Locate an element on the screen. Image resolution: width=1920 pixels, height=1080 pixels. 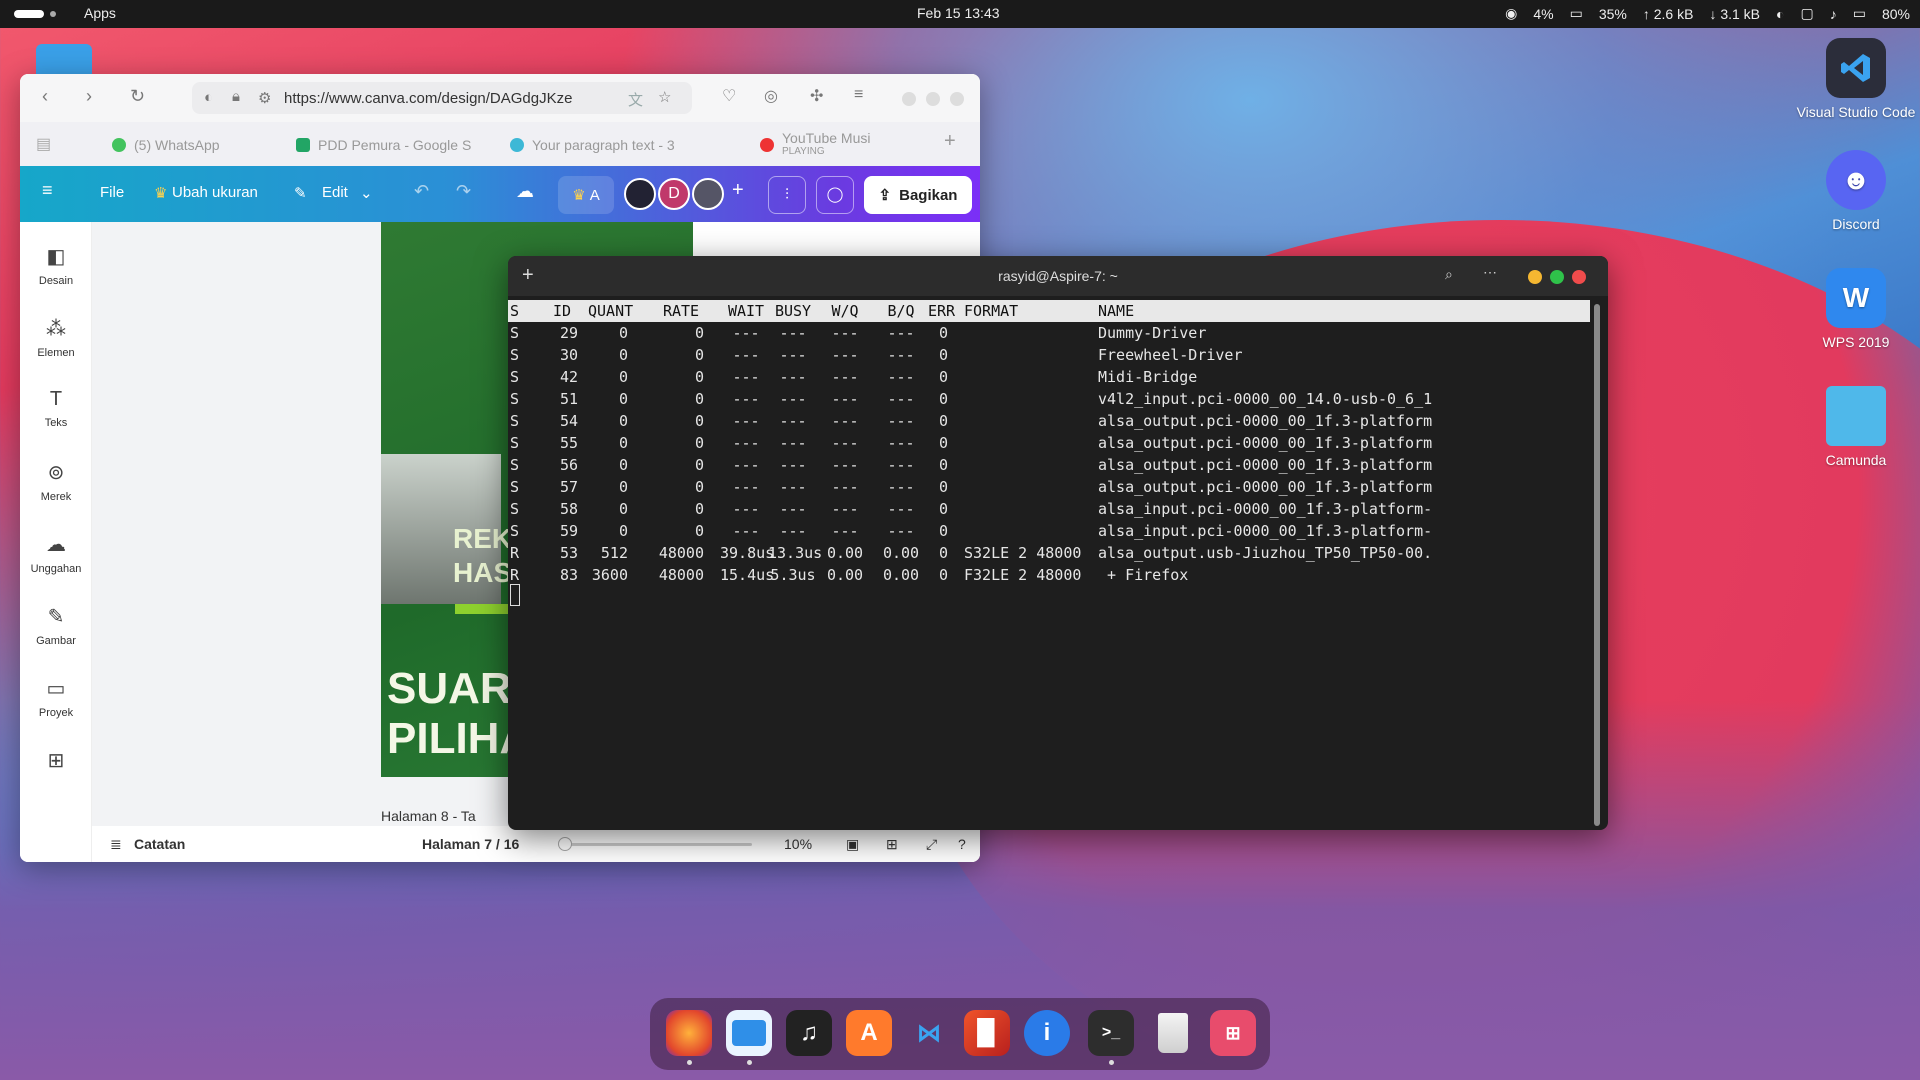
zoom-level: 10% is located at coordinates (798, 844).